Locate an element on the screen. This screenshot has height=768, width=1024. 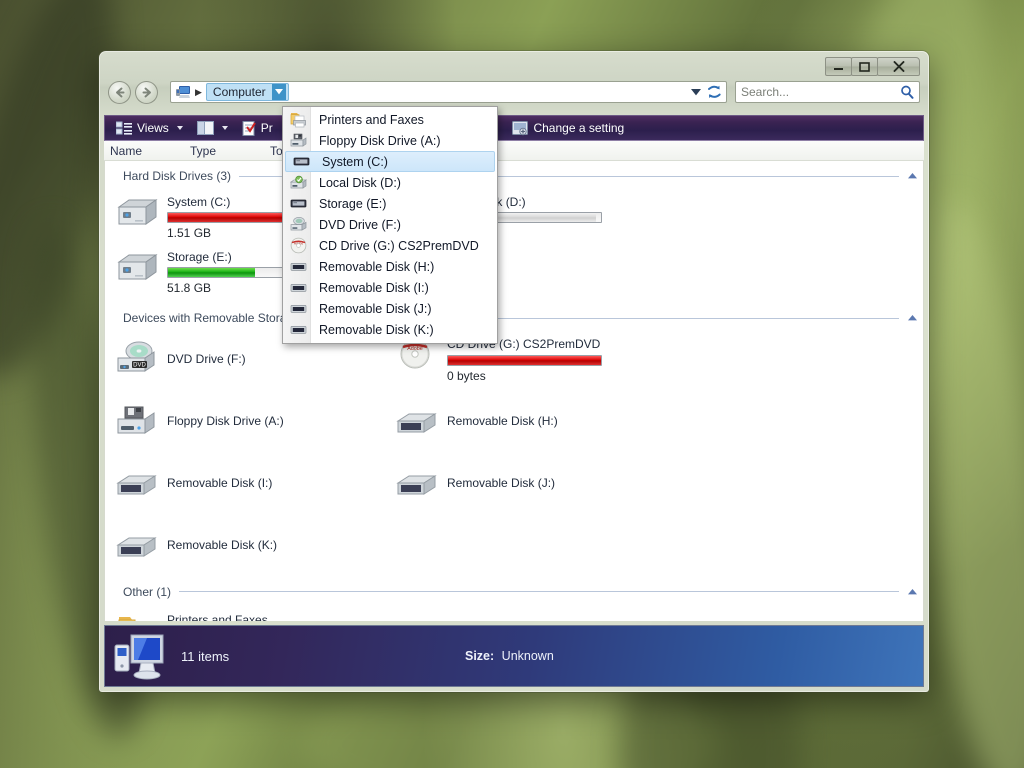
menu-item-label: CD Drive (G:) CS2PremDVD is located at coordinates (399, 245).